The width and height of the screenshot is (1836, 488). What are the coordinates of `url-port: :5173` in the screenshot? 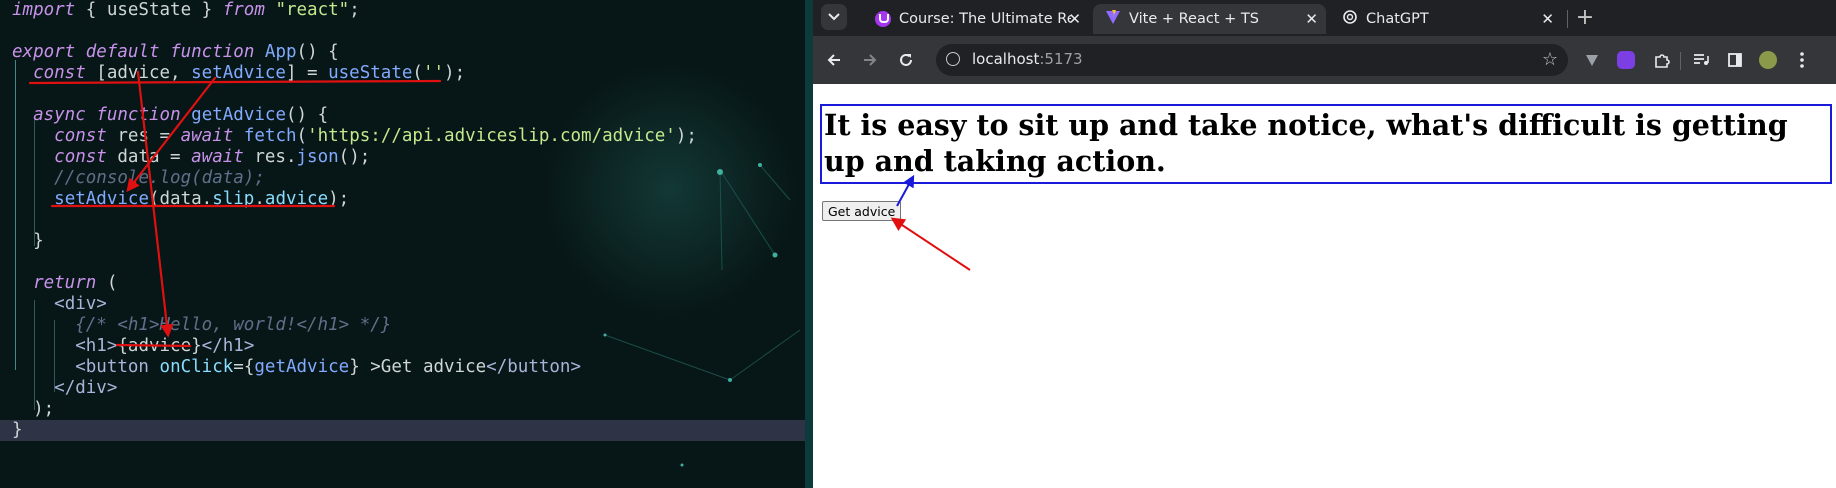 It's located at (1061, 59).